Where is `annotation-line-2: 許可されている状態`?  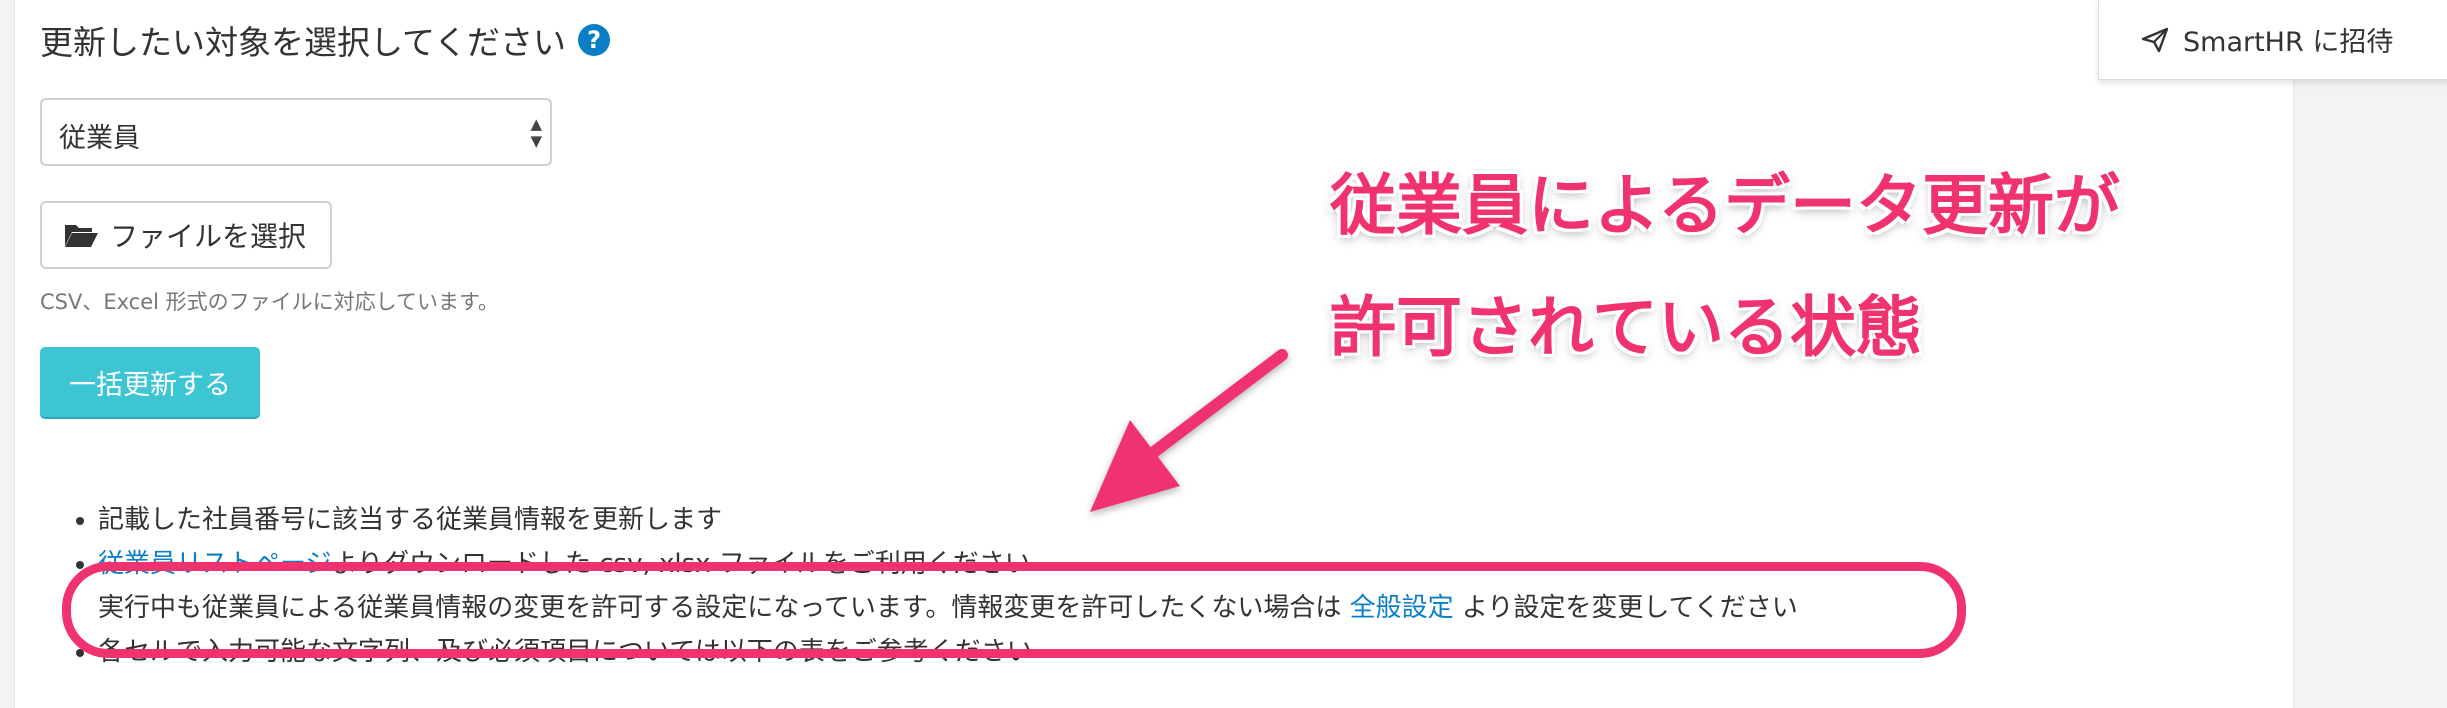 annotation-line-2: 許可されている状態 is located at coordinates (1626, 327).